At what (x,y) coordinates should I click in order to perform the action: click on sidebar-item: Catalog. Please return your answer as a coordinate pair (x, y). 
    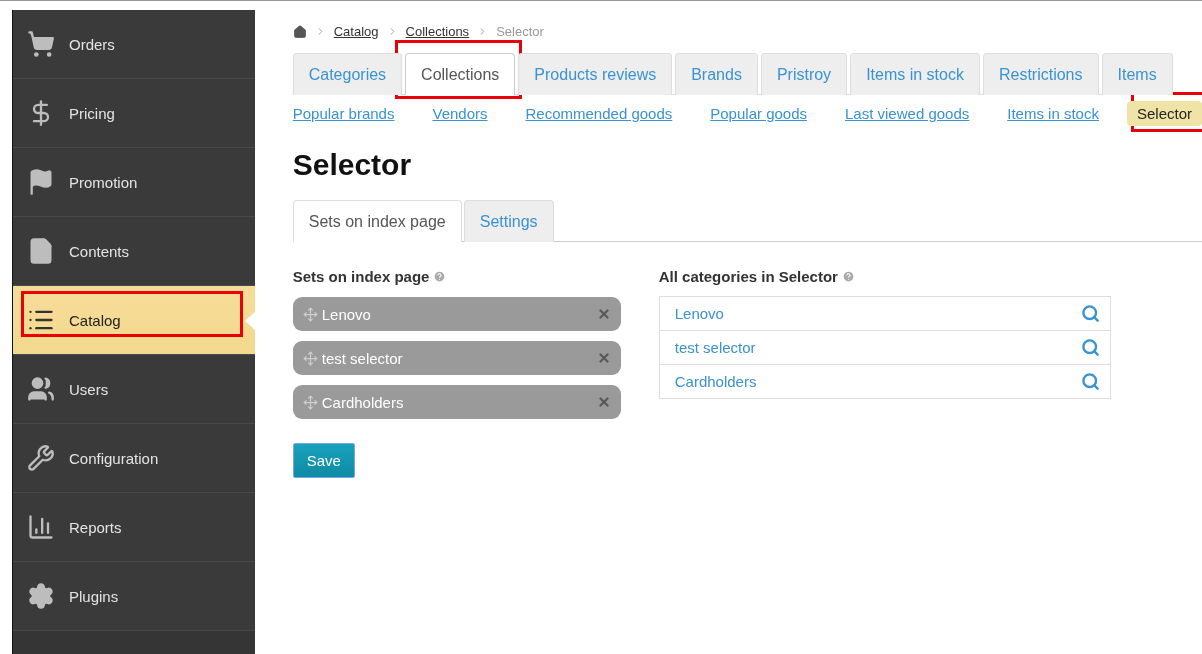
    Looking at the image, I should click on (134, 320).